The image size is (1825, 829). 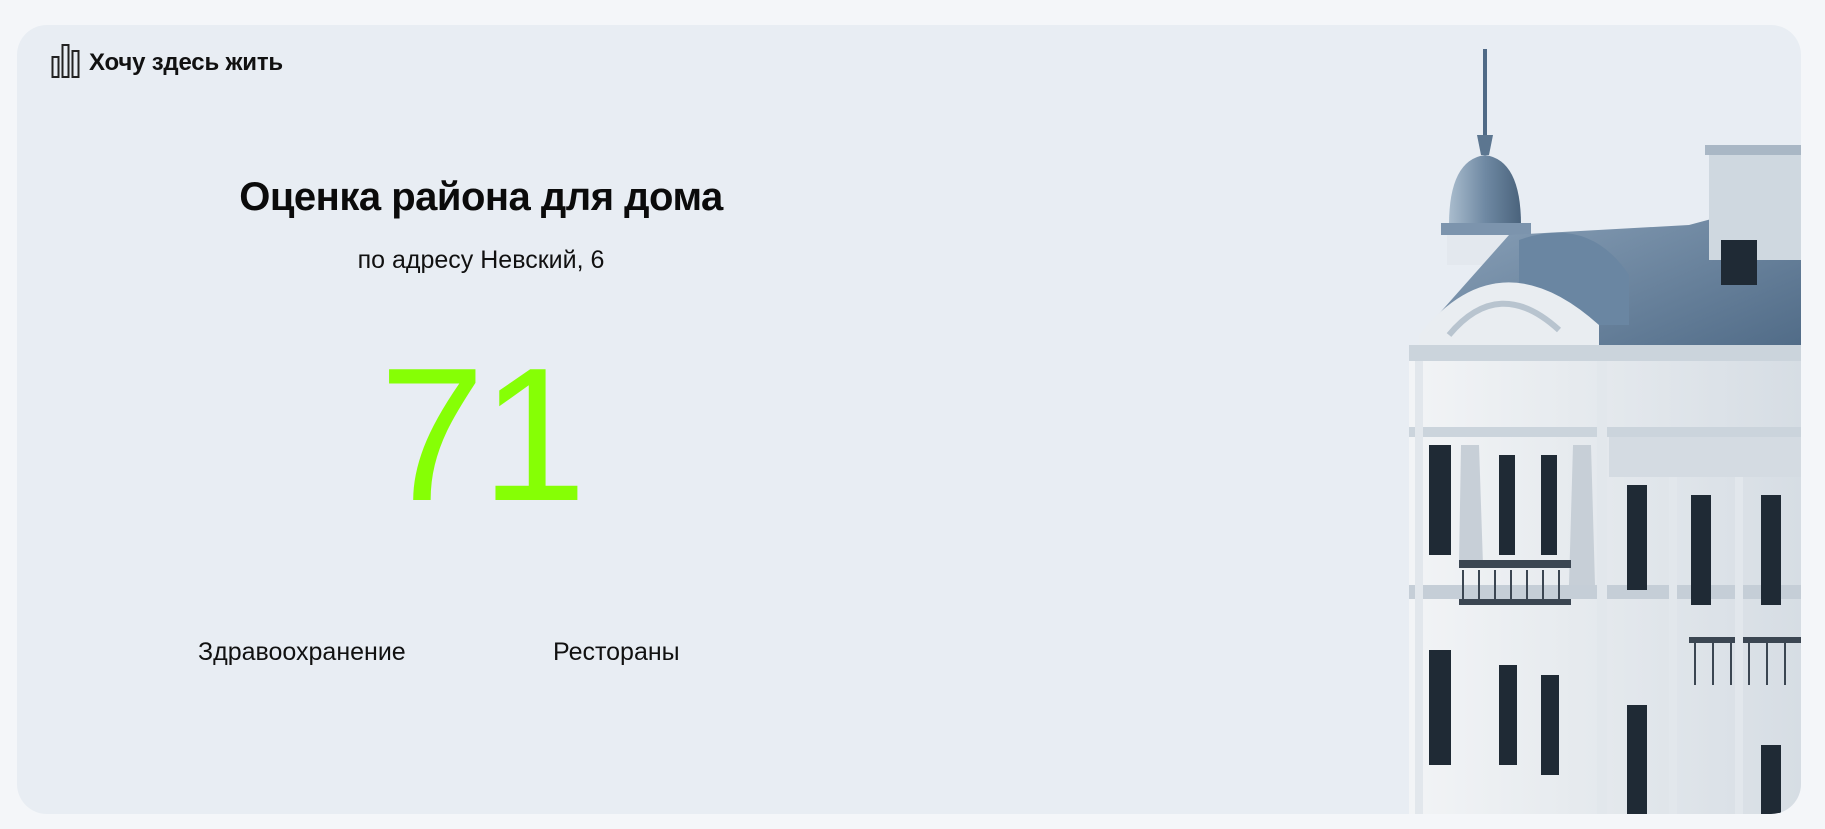 What do you see at coordinates (482, 435) in the screenshot?
I see `district-score: 71` at bounding box center [482, 435].